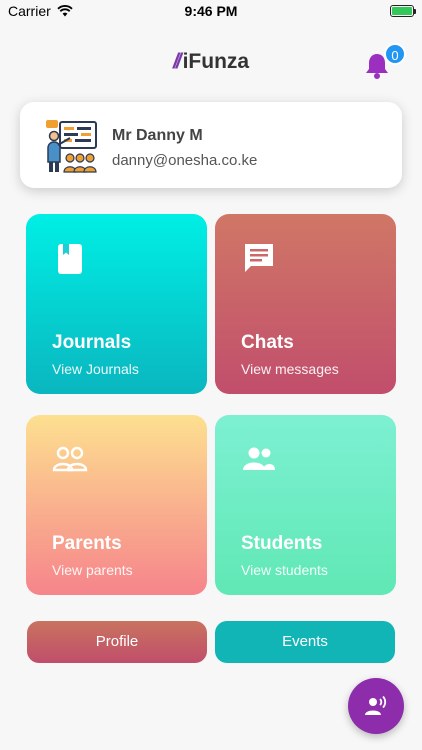 Image resolution: width=422 pixels, height=750 pixels. What do you see at coordinates (29, 11) in the screenshot?
I see `carrier-label: Carrier` at bounding box center [29, 11].